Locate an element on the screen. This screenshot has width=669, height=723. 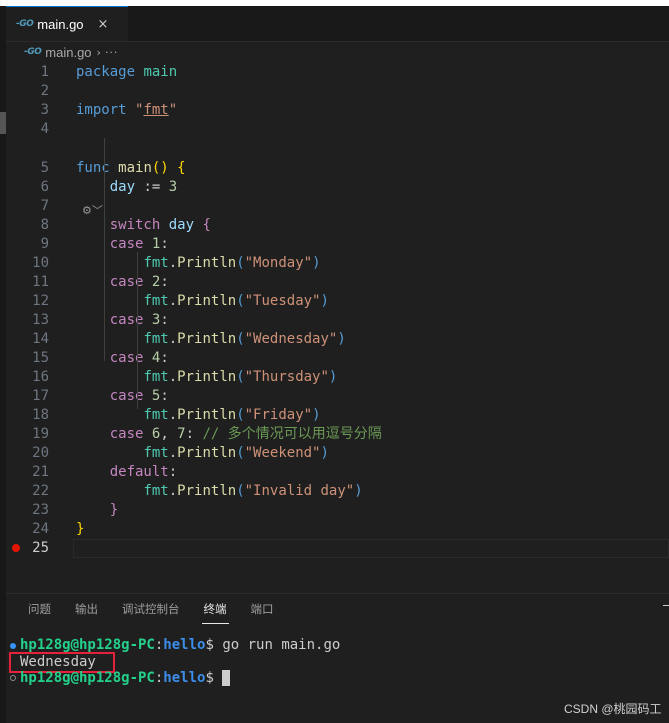
line-number: 17 is located at coordinates (40, 396).